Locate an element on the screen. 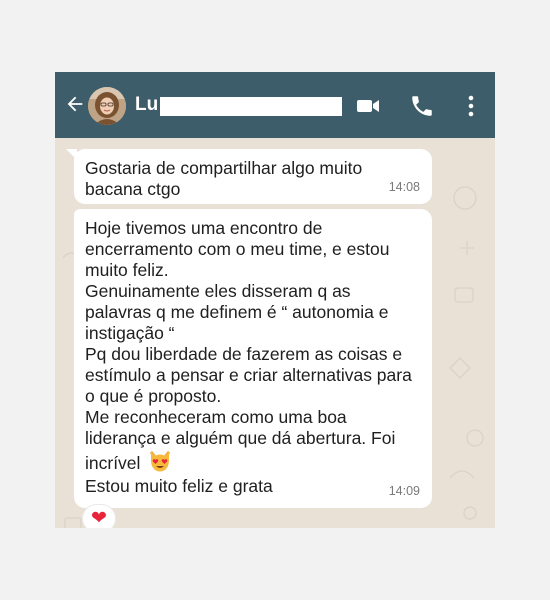 The image size is (550, 600). message-line: liderança e alguém que dá abertura. Foi is located at coordinates (240, 438).